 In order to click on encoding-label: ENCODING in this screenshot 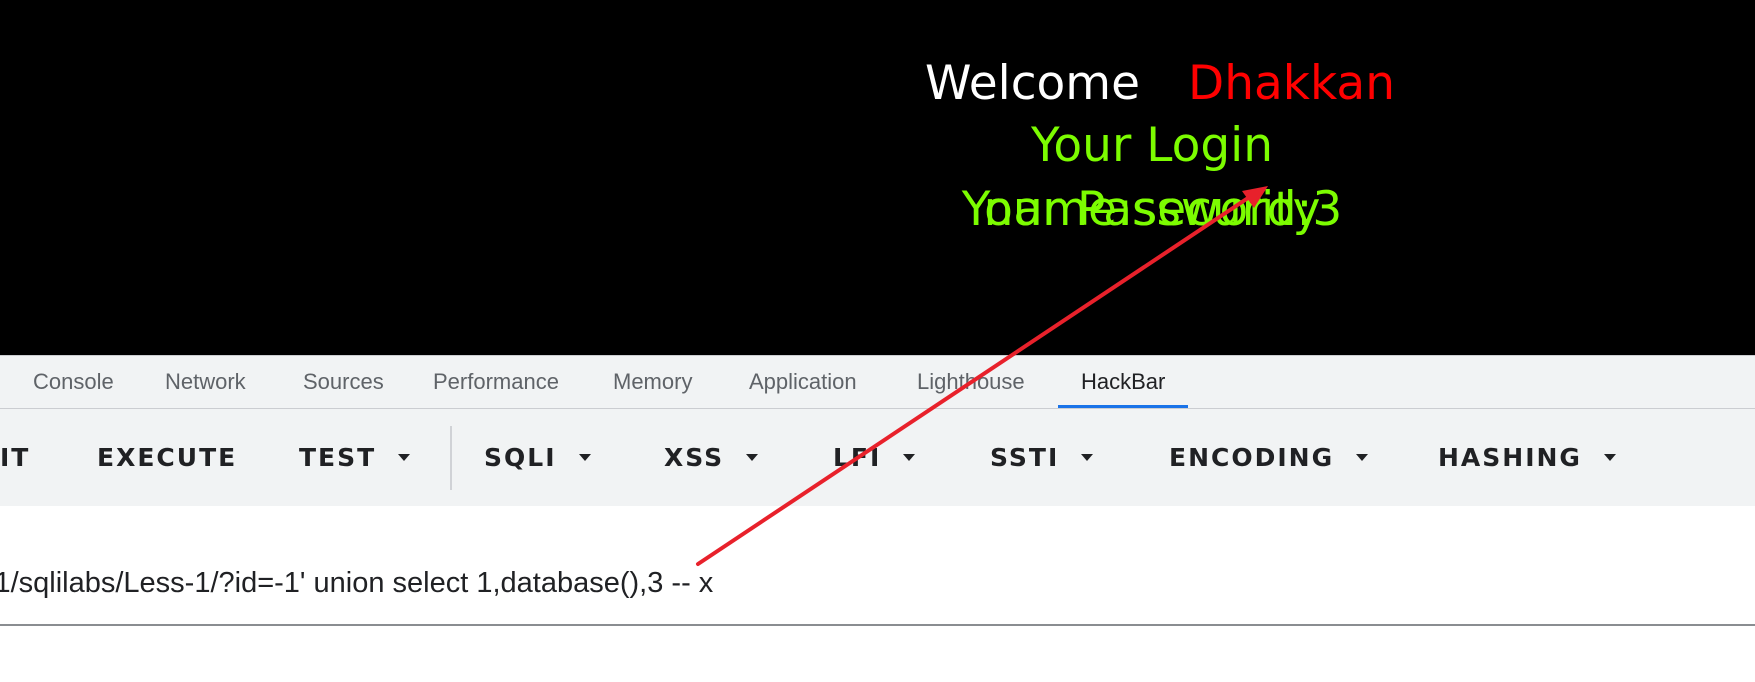, I will do `click(1252, 457)`.